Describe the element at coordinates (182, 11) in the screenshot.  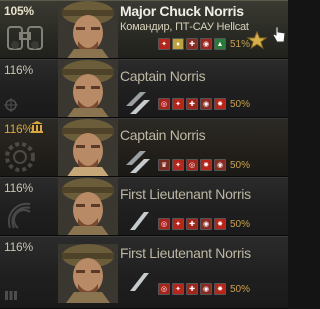
I see `crew-name: Major Chuck Norris` at that location.